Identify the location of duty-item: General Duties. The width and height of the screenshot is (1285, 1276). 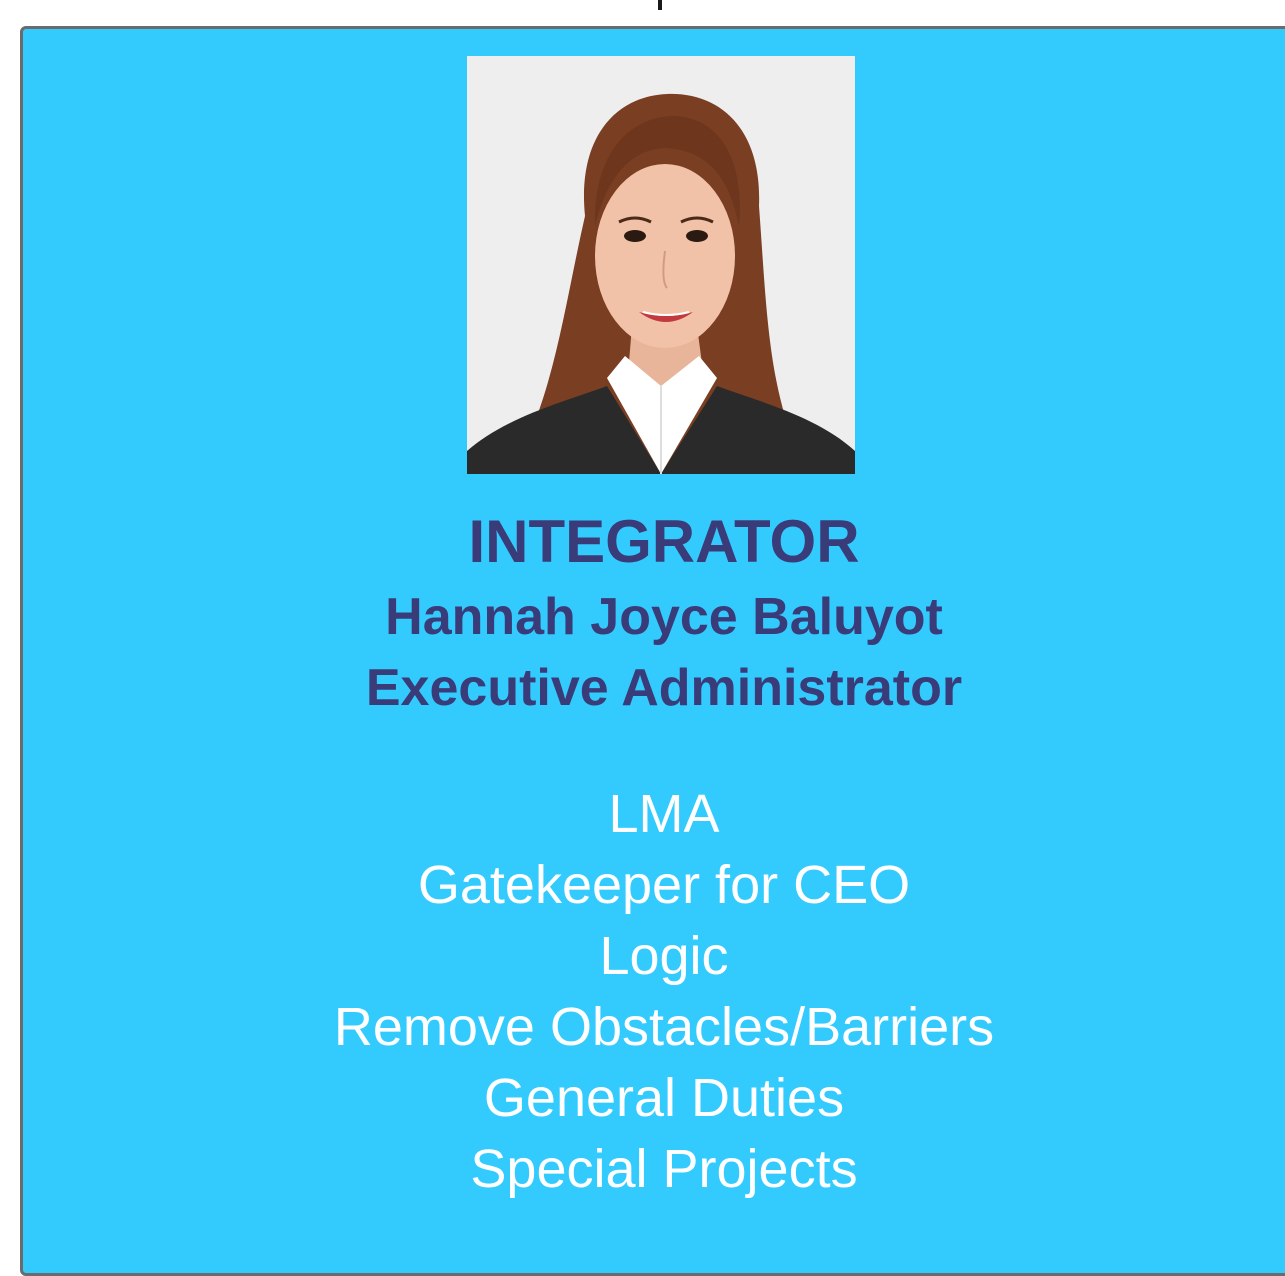
(664, 1098).